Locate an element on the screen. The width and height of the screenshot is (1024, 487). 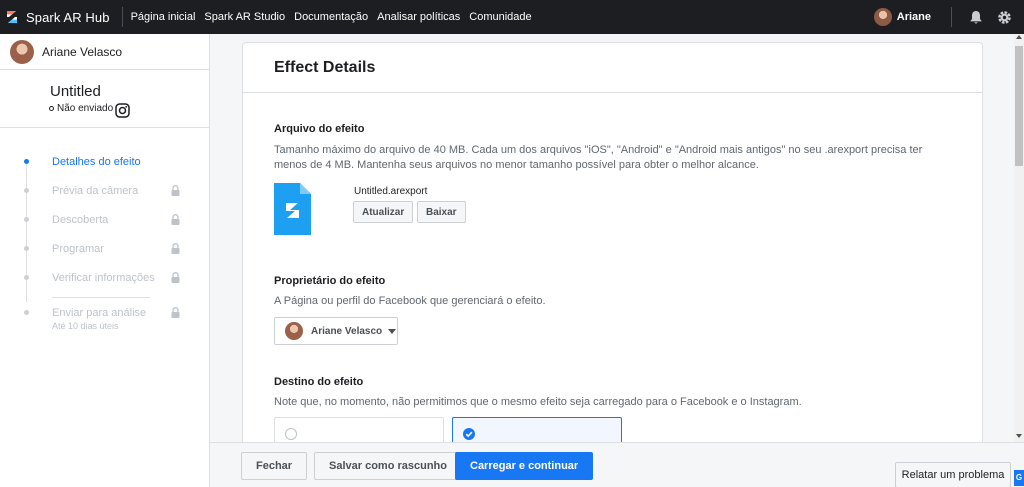
step-verify-information: Verificar informações is located at coordinates (105, 279).